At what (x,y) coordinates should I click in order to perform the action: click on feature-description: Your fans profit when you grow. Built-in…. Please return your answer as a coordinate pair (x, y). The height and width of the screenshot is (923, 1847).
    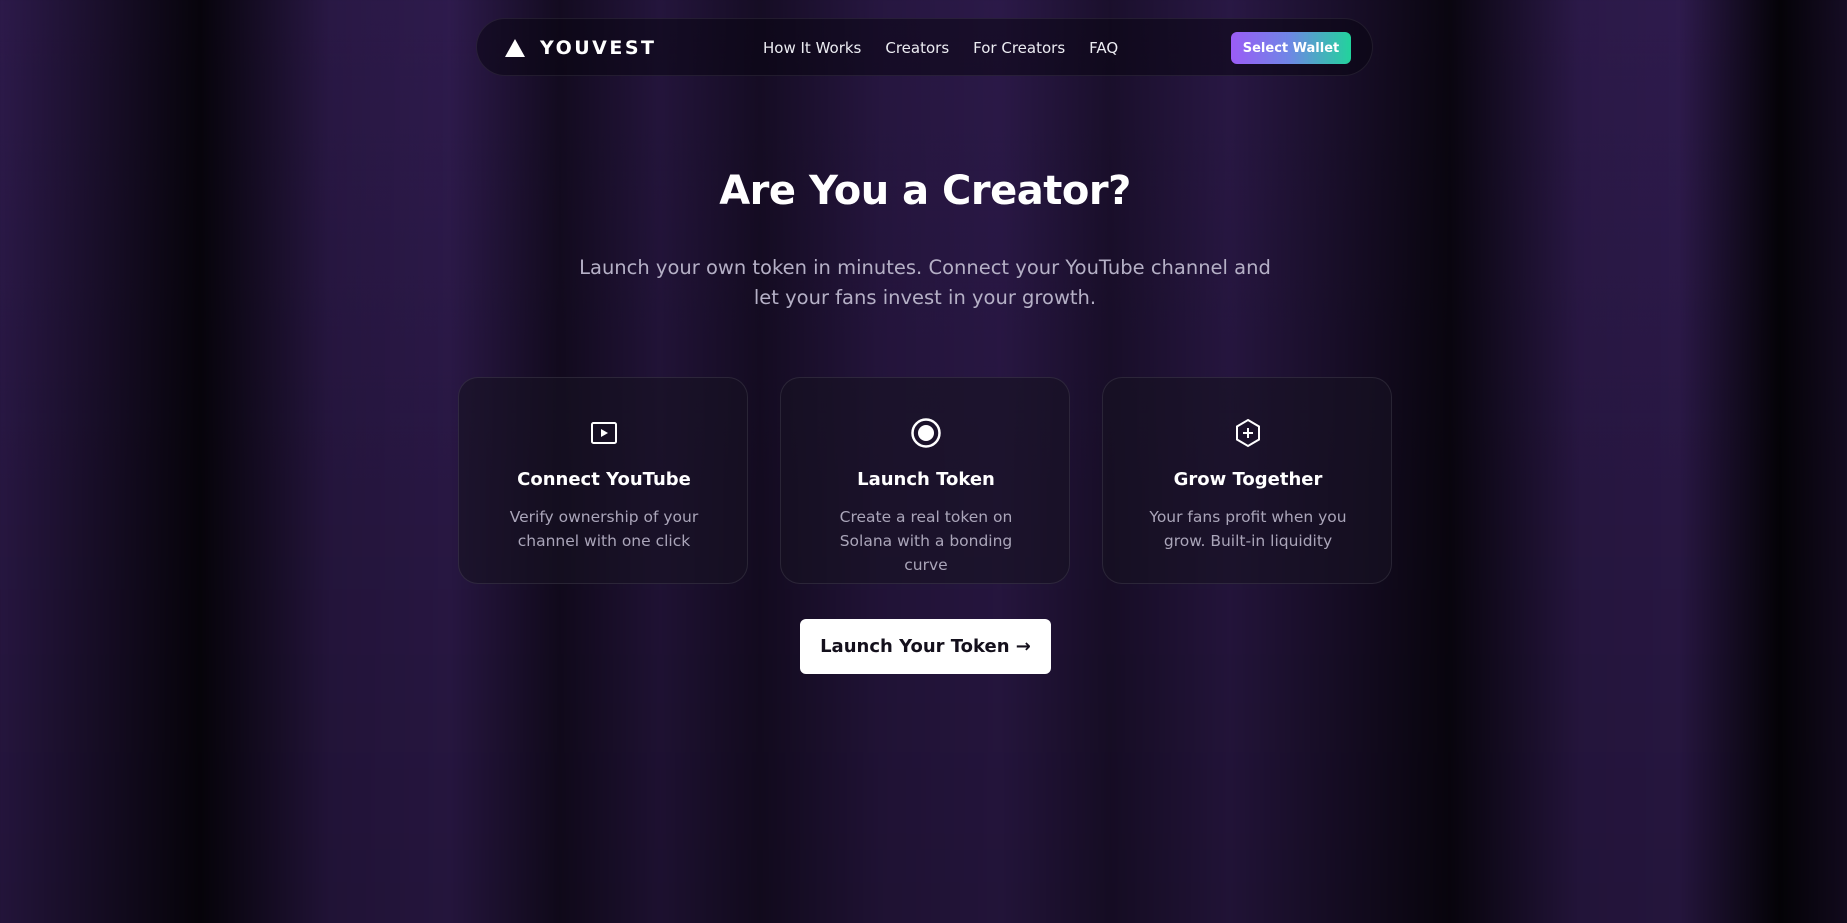
    Looking at the image, I should click on (1248, 529).